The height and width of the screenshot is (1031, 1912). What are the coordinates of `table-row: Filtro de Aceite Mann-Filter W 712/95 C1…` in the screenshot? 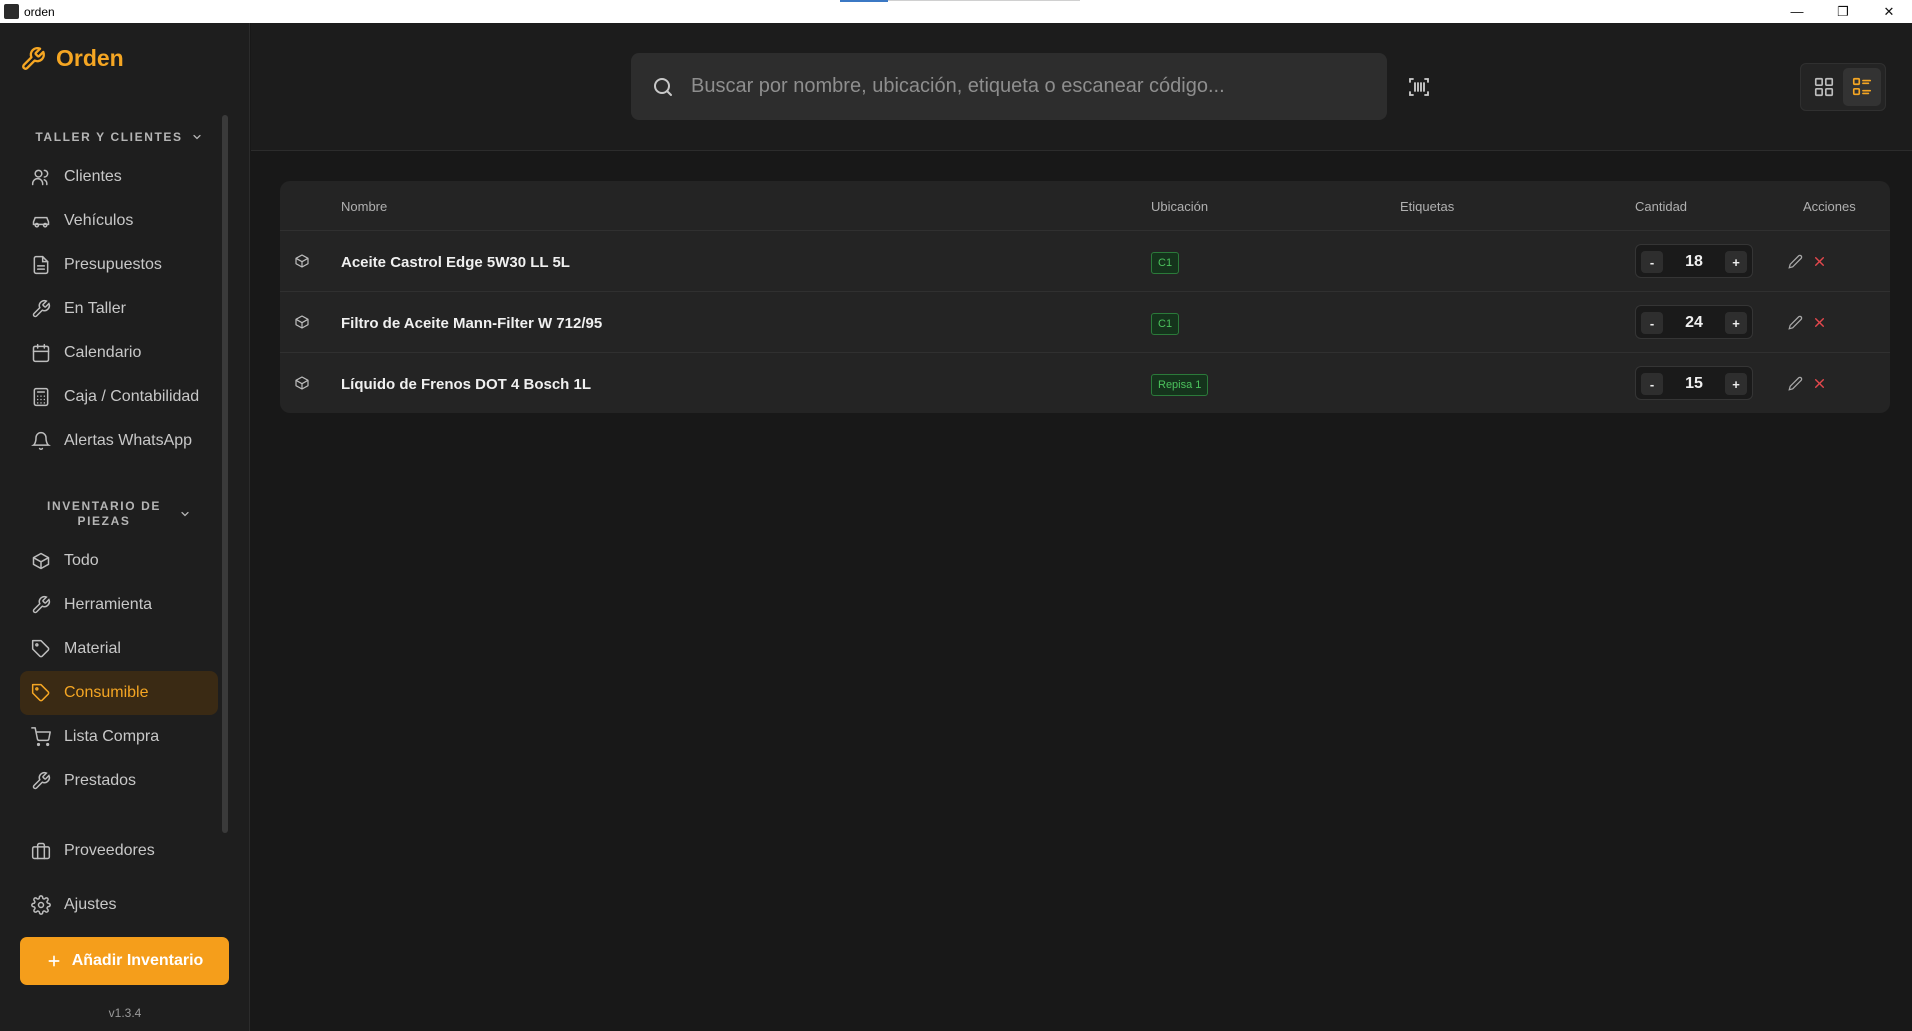 It's located at (1085, 322).